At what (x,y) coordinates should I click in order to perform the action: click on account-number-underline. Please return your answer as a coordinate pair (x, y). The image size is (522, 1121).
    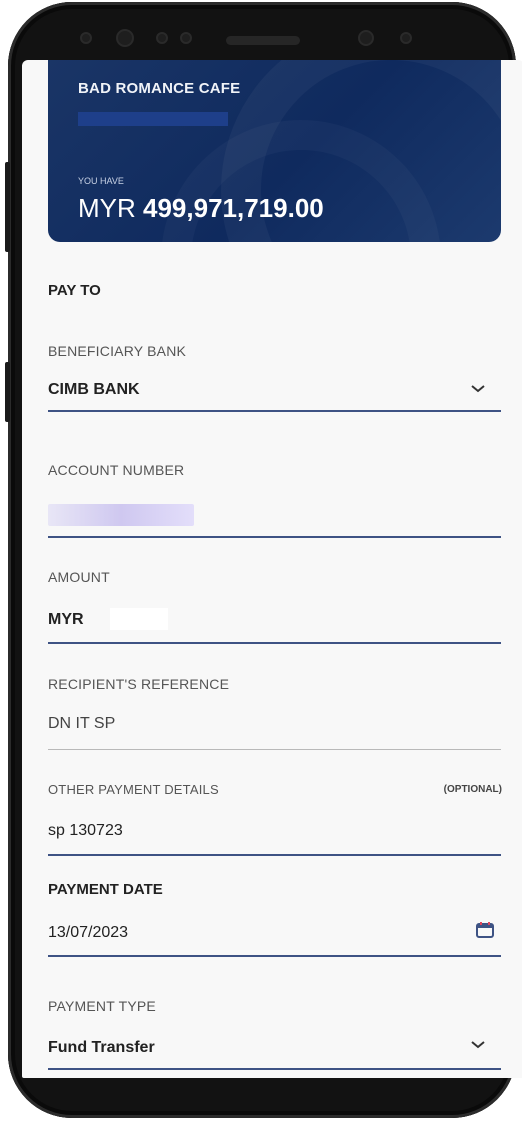
    Looking at the image, I should click on (274, 537).